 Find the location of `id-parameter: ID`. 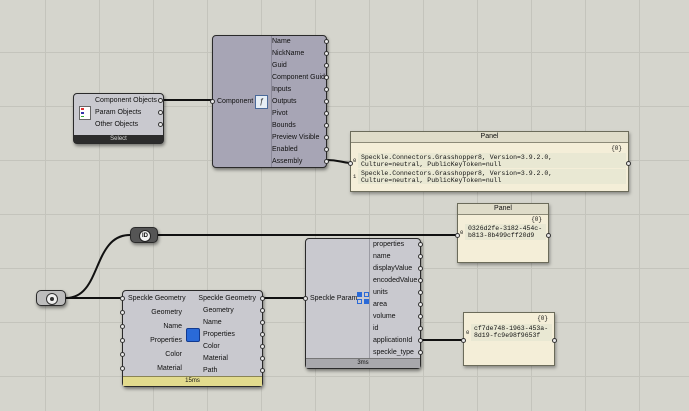

id-parameter: ID is located at coordinates (144, 235).